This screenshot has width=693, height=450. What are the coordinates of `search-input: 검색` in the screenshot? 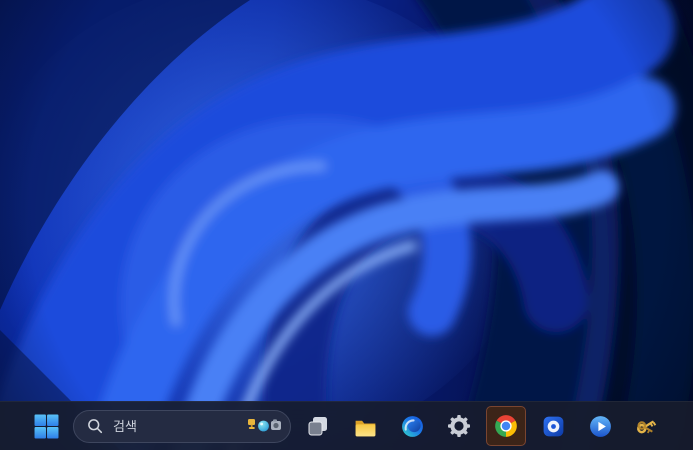 It's located at (182, 426).